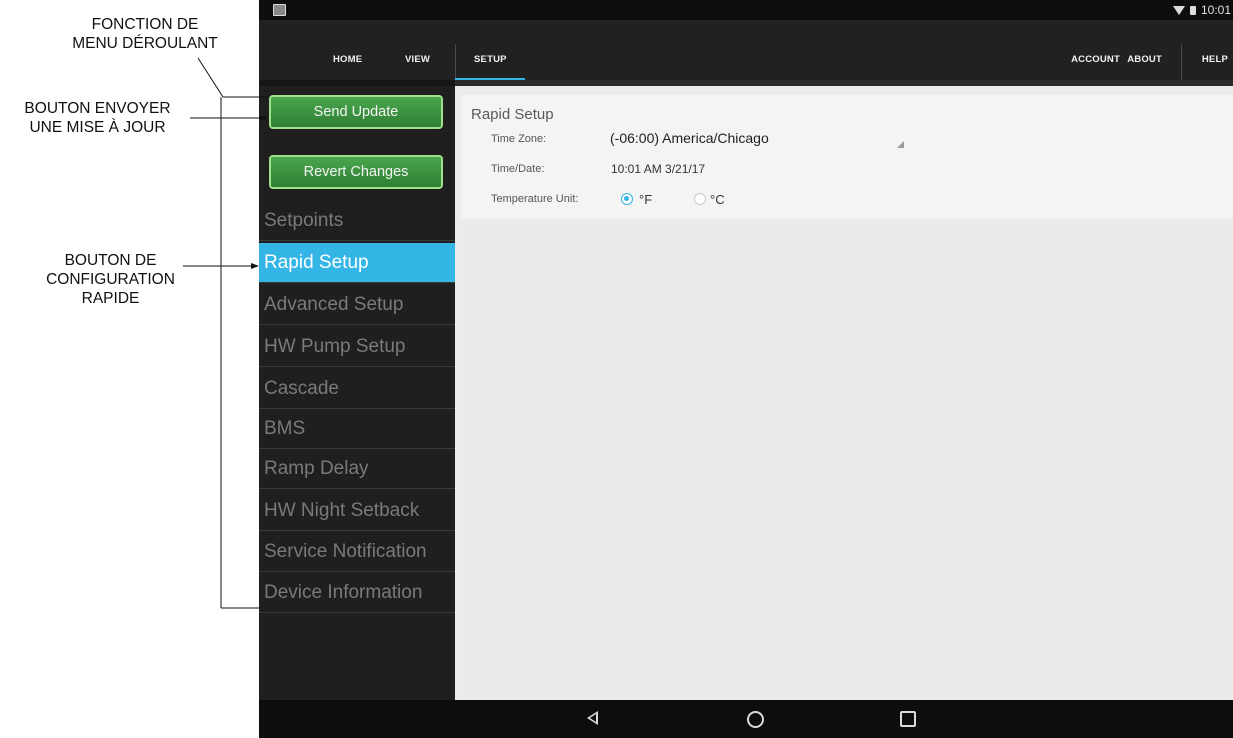  Describe the element at coordinates (357, 469) in the screenshot. I see `sidebar-item-ramp-delay: Ramp Delay` at that location.